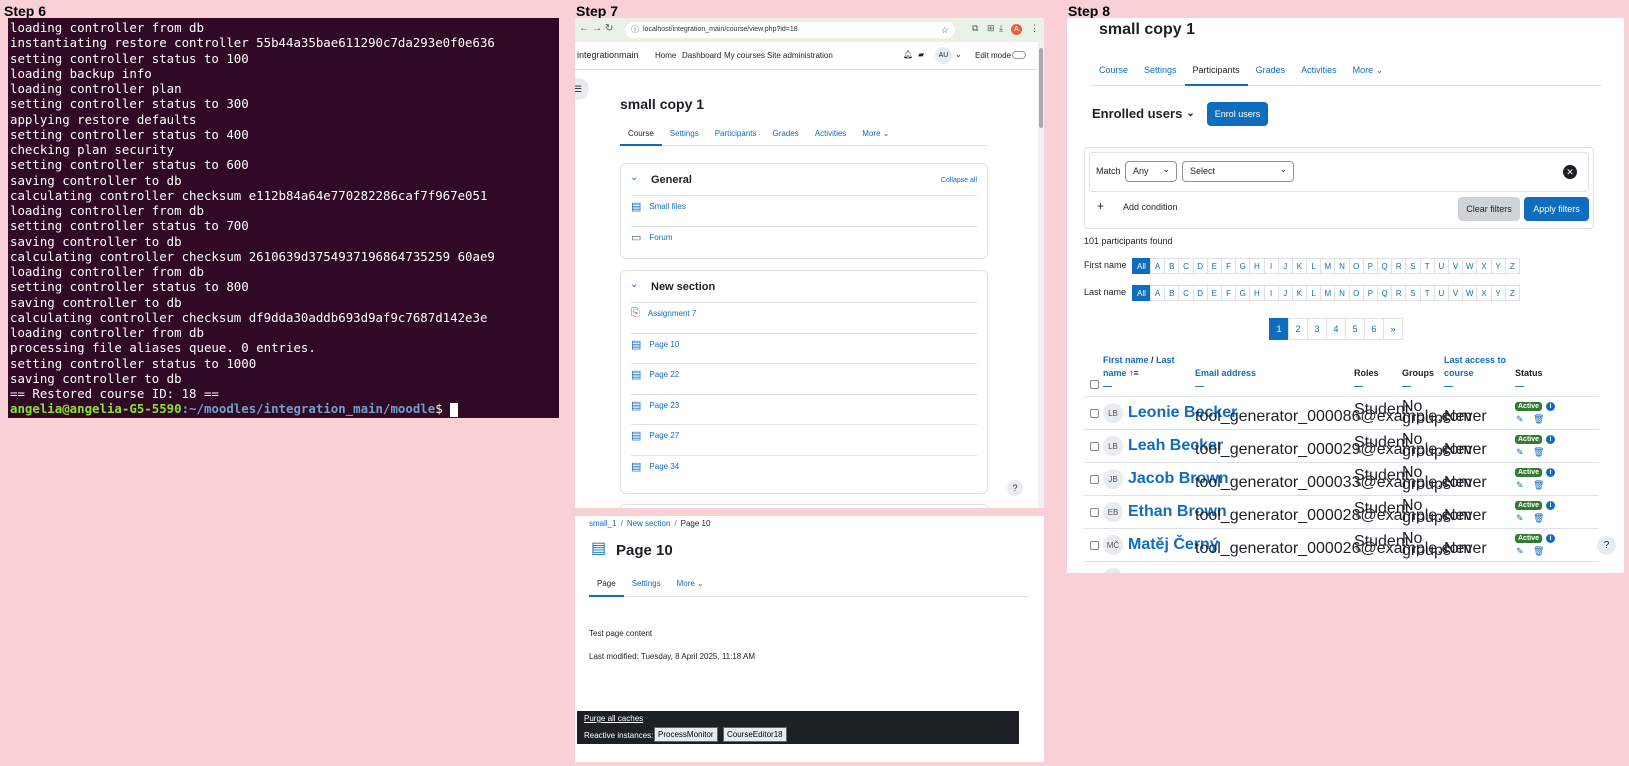 Image resolution: width=1629 pixels, height=766 pixels. I want to click on activity-item: ▤ Page 22, so click(655, 374).